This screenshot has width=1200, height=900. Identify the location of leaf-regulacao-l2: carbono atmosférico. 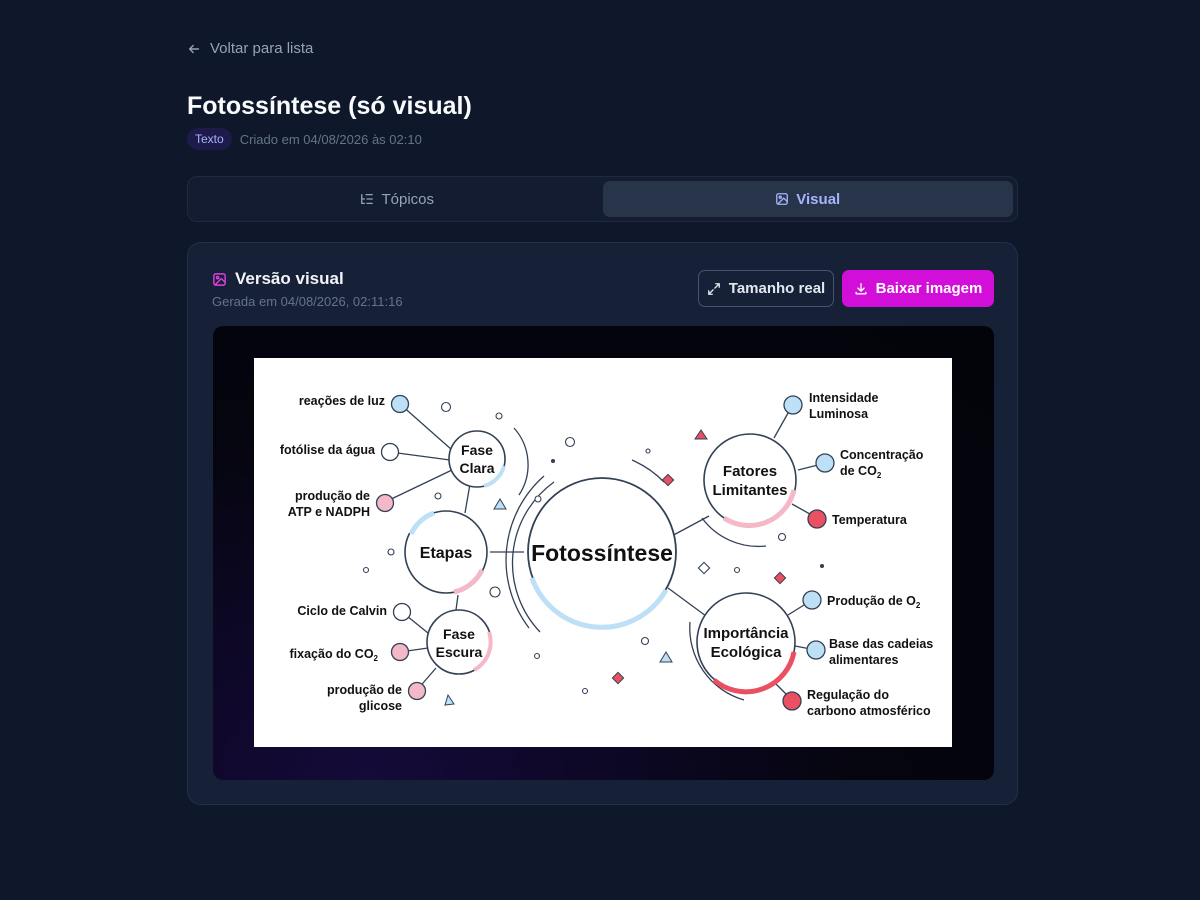
(869, 711).